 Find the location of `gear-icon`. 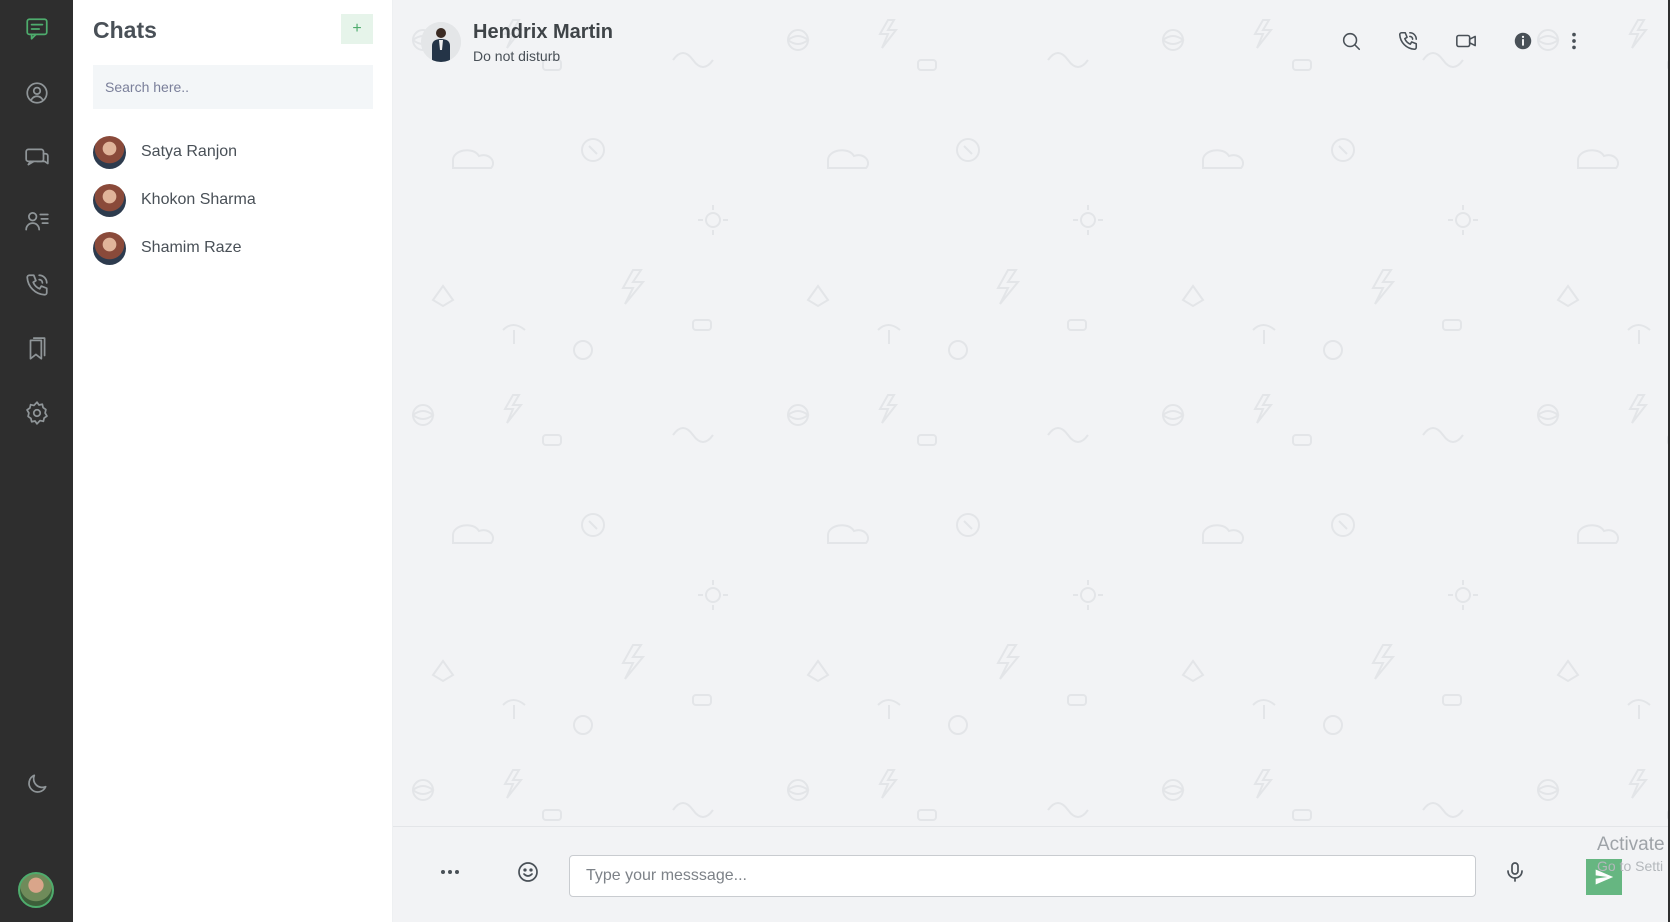

gear-icon is located at coordinates (36, 413).